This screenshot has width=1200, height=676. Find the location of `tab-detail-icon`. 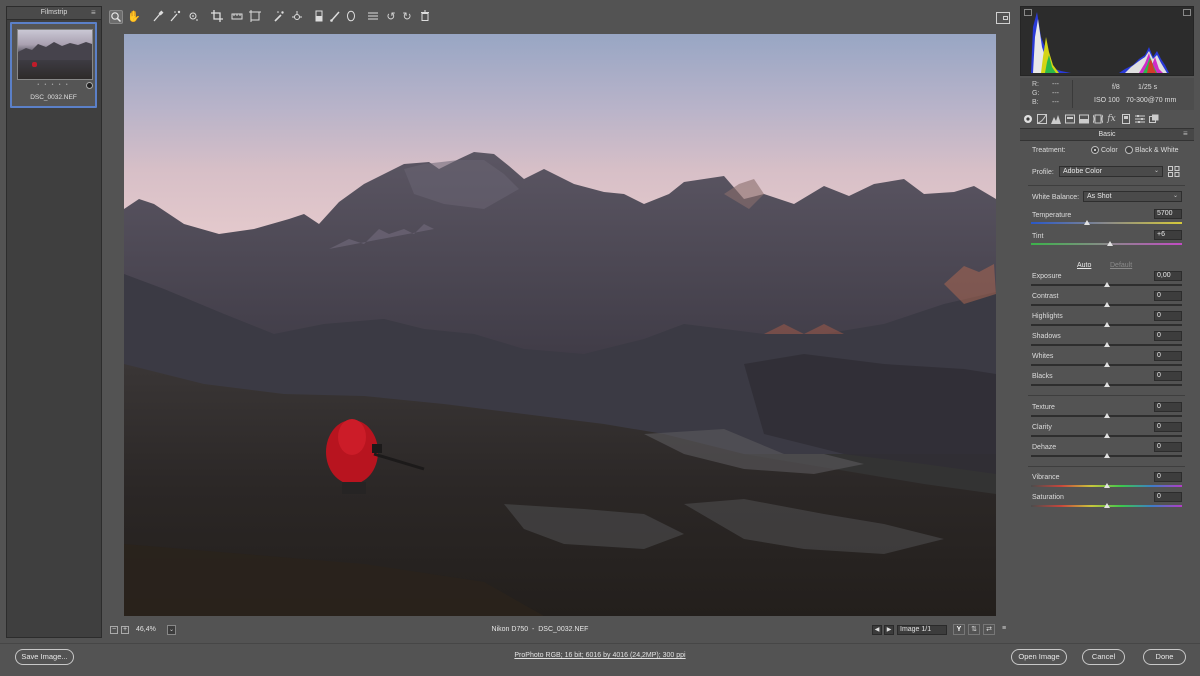

tab-detail-icon is located at coordinates (1055, 119).